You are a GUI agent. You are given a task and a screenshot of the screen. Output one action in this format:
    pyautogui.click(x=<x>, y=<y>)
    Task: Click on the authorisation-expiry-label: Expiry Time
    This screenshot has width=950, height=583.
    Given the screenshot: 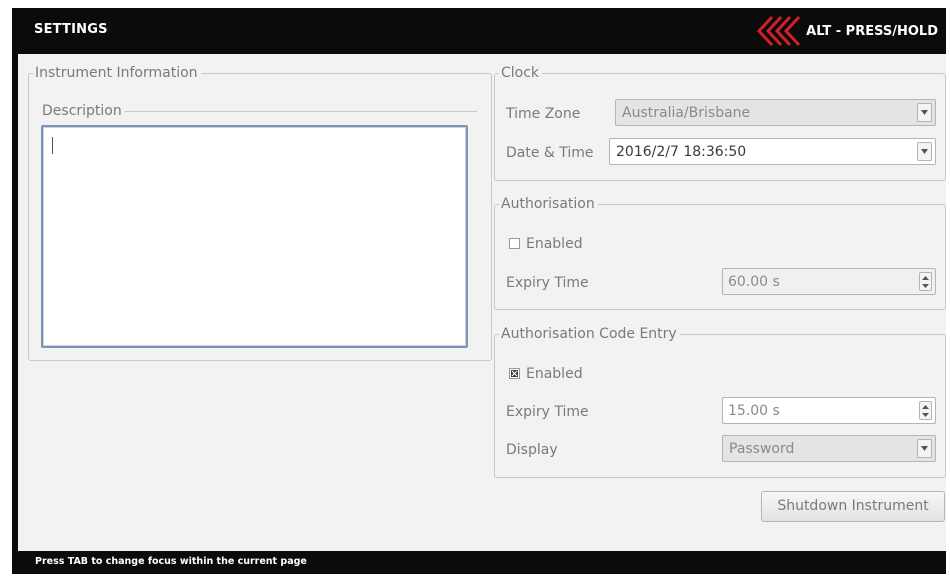 What is the action you would take?
    pyautogui.click(x=547, y=283)
    